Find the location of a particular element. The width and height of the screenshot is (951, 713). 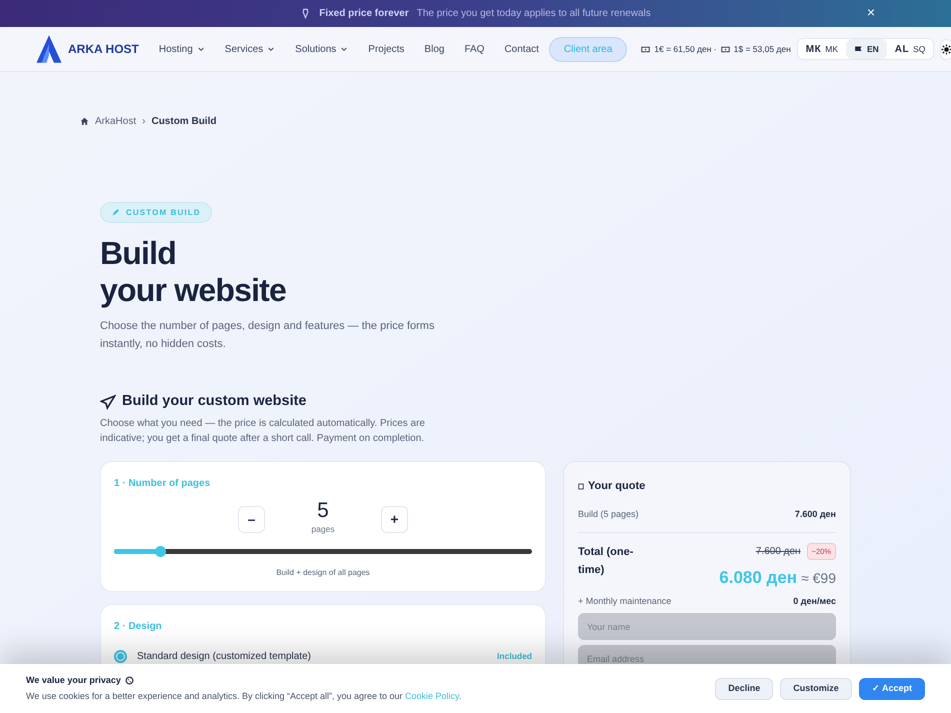

paper-plane-icon is located at coordinates (108, 402).